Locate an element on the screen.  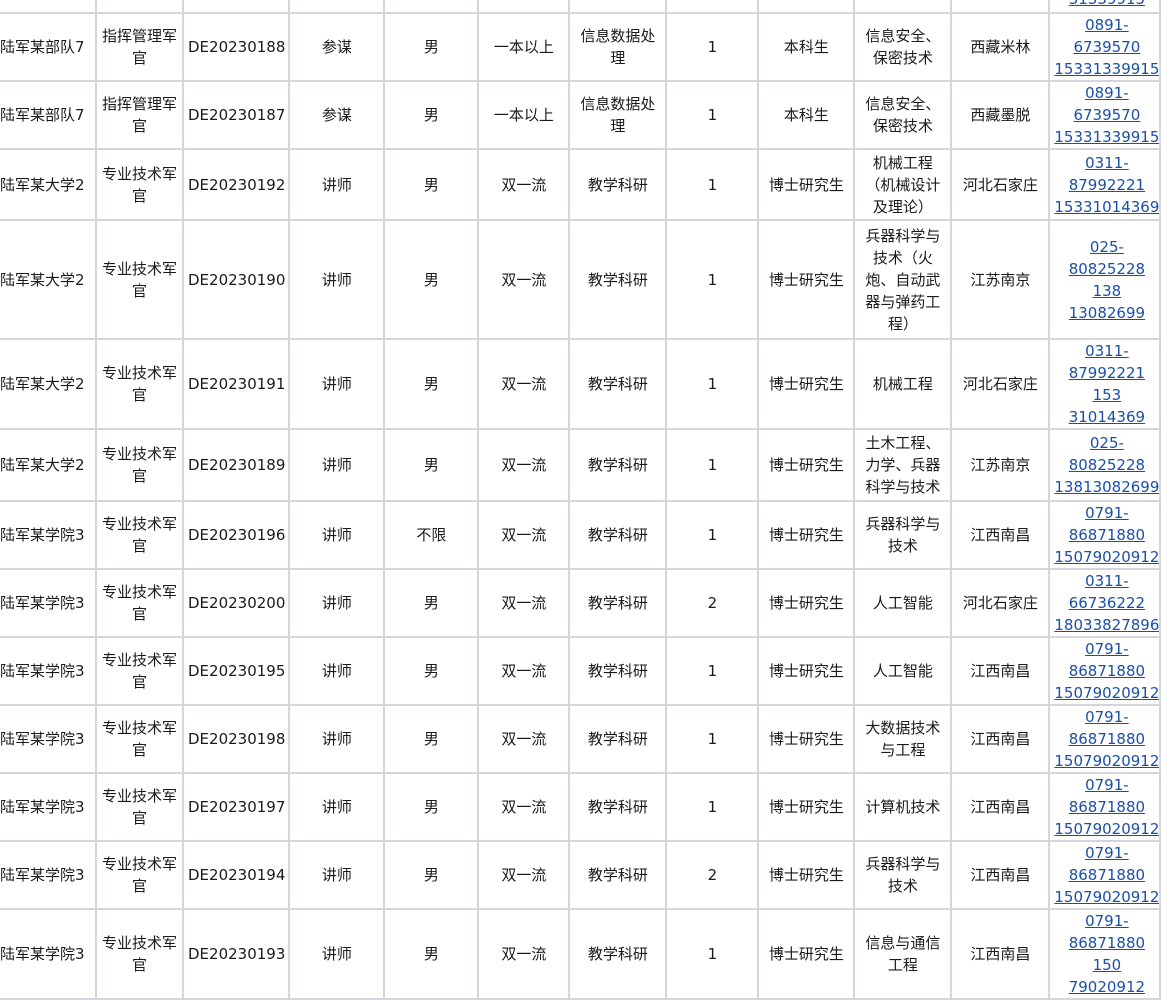
phone-link: 138 is located at coordinates (1106, 291).